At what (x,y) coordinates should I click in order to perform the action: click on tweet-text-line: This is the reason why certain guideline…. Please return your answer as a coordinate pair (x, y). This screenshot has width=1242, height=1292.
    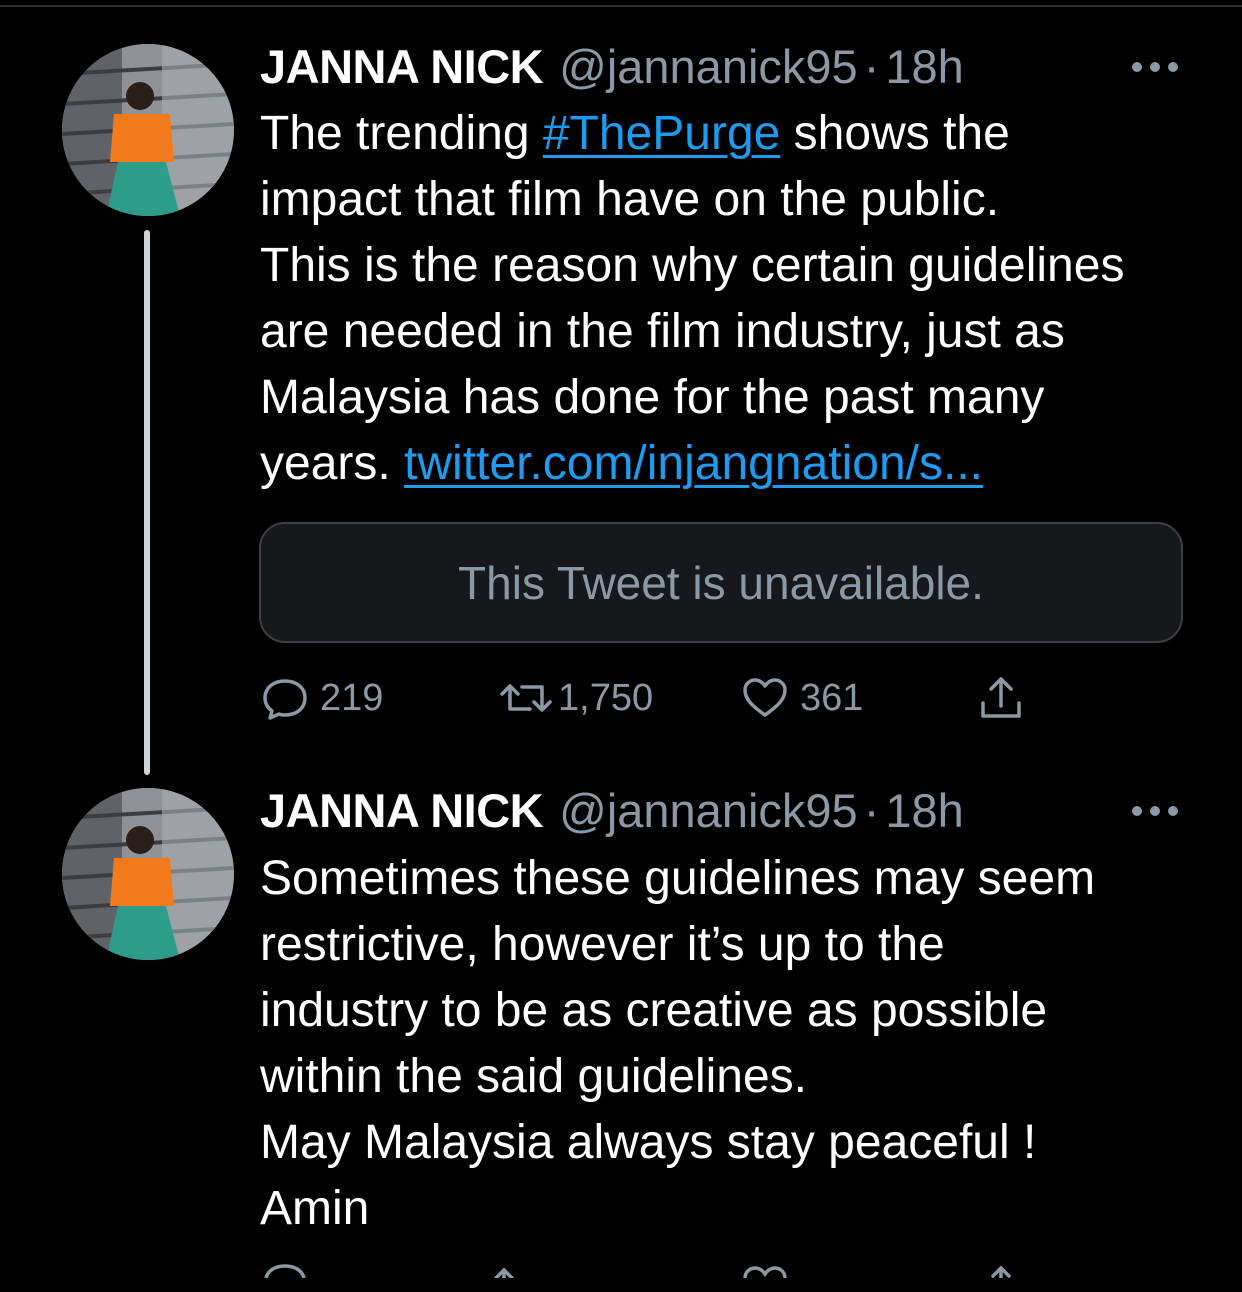
    Looking at the image, I should click on (692, 265).